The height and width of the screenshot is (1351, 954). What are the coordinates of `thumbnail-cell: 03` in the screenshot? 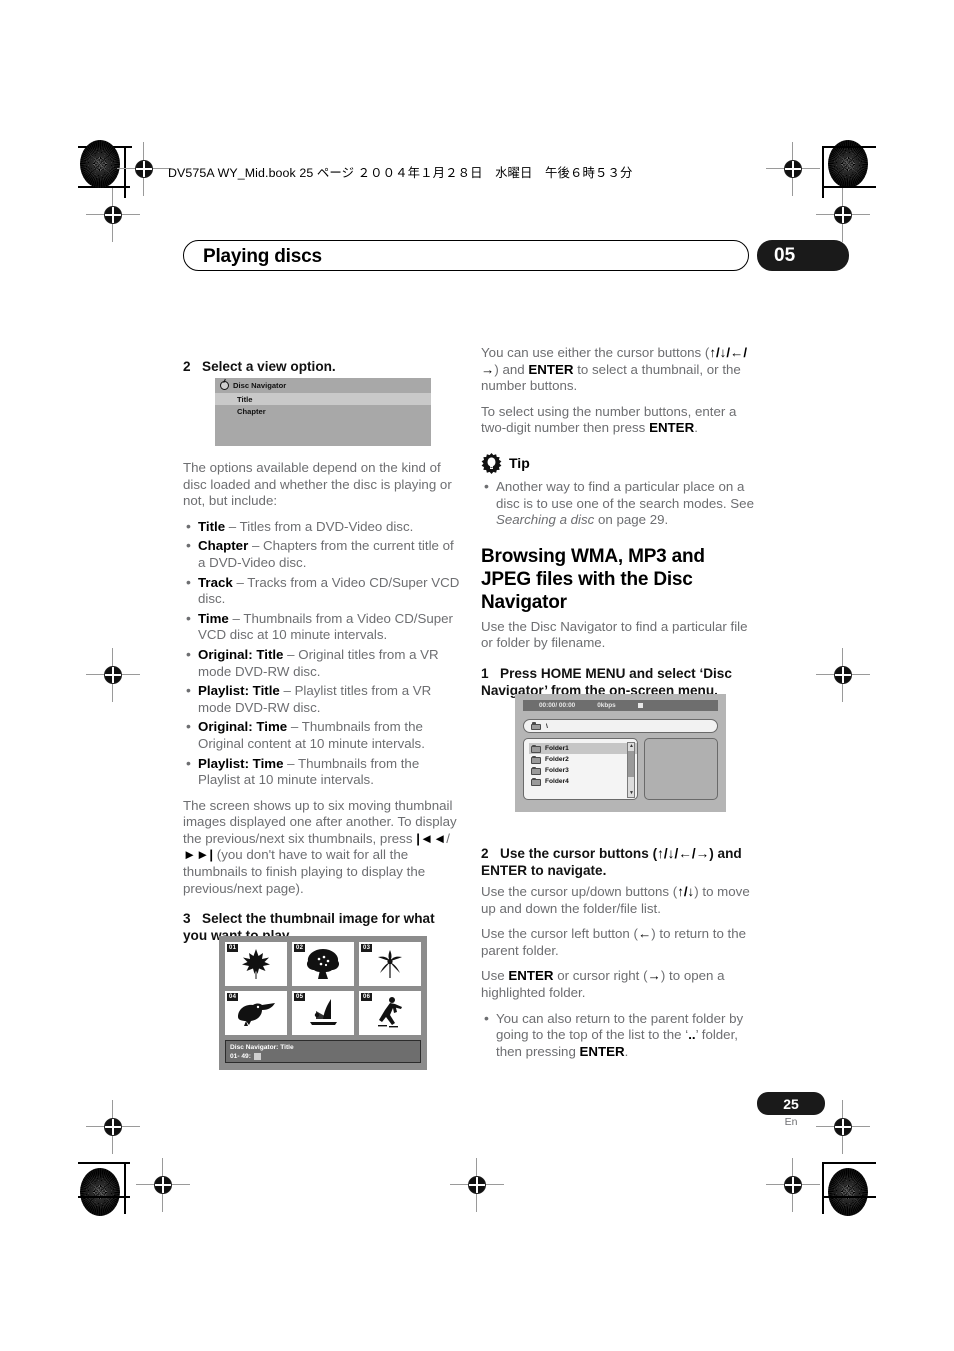 It's located at (390, 964).